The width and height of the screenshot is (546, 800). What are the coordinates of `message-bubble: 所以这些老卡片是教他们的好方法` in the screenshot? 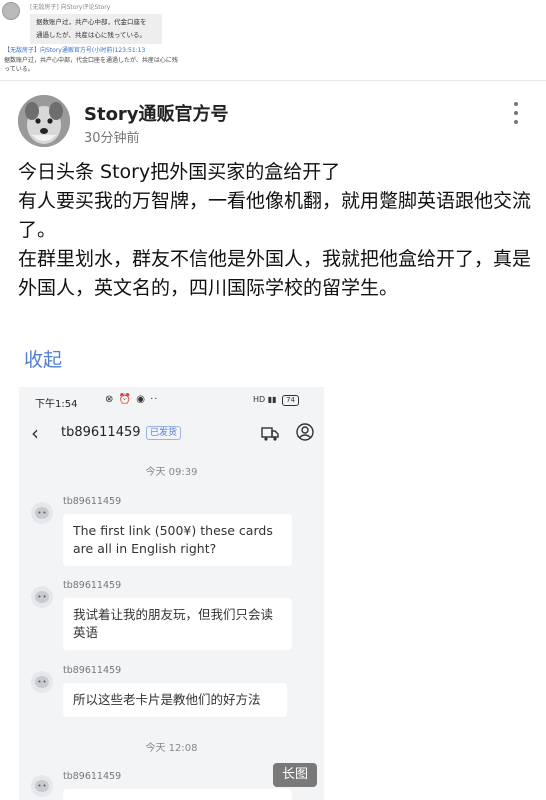 It's located at (175, 700).